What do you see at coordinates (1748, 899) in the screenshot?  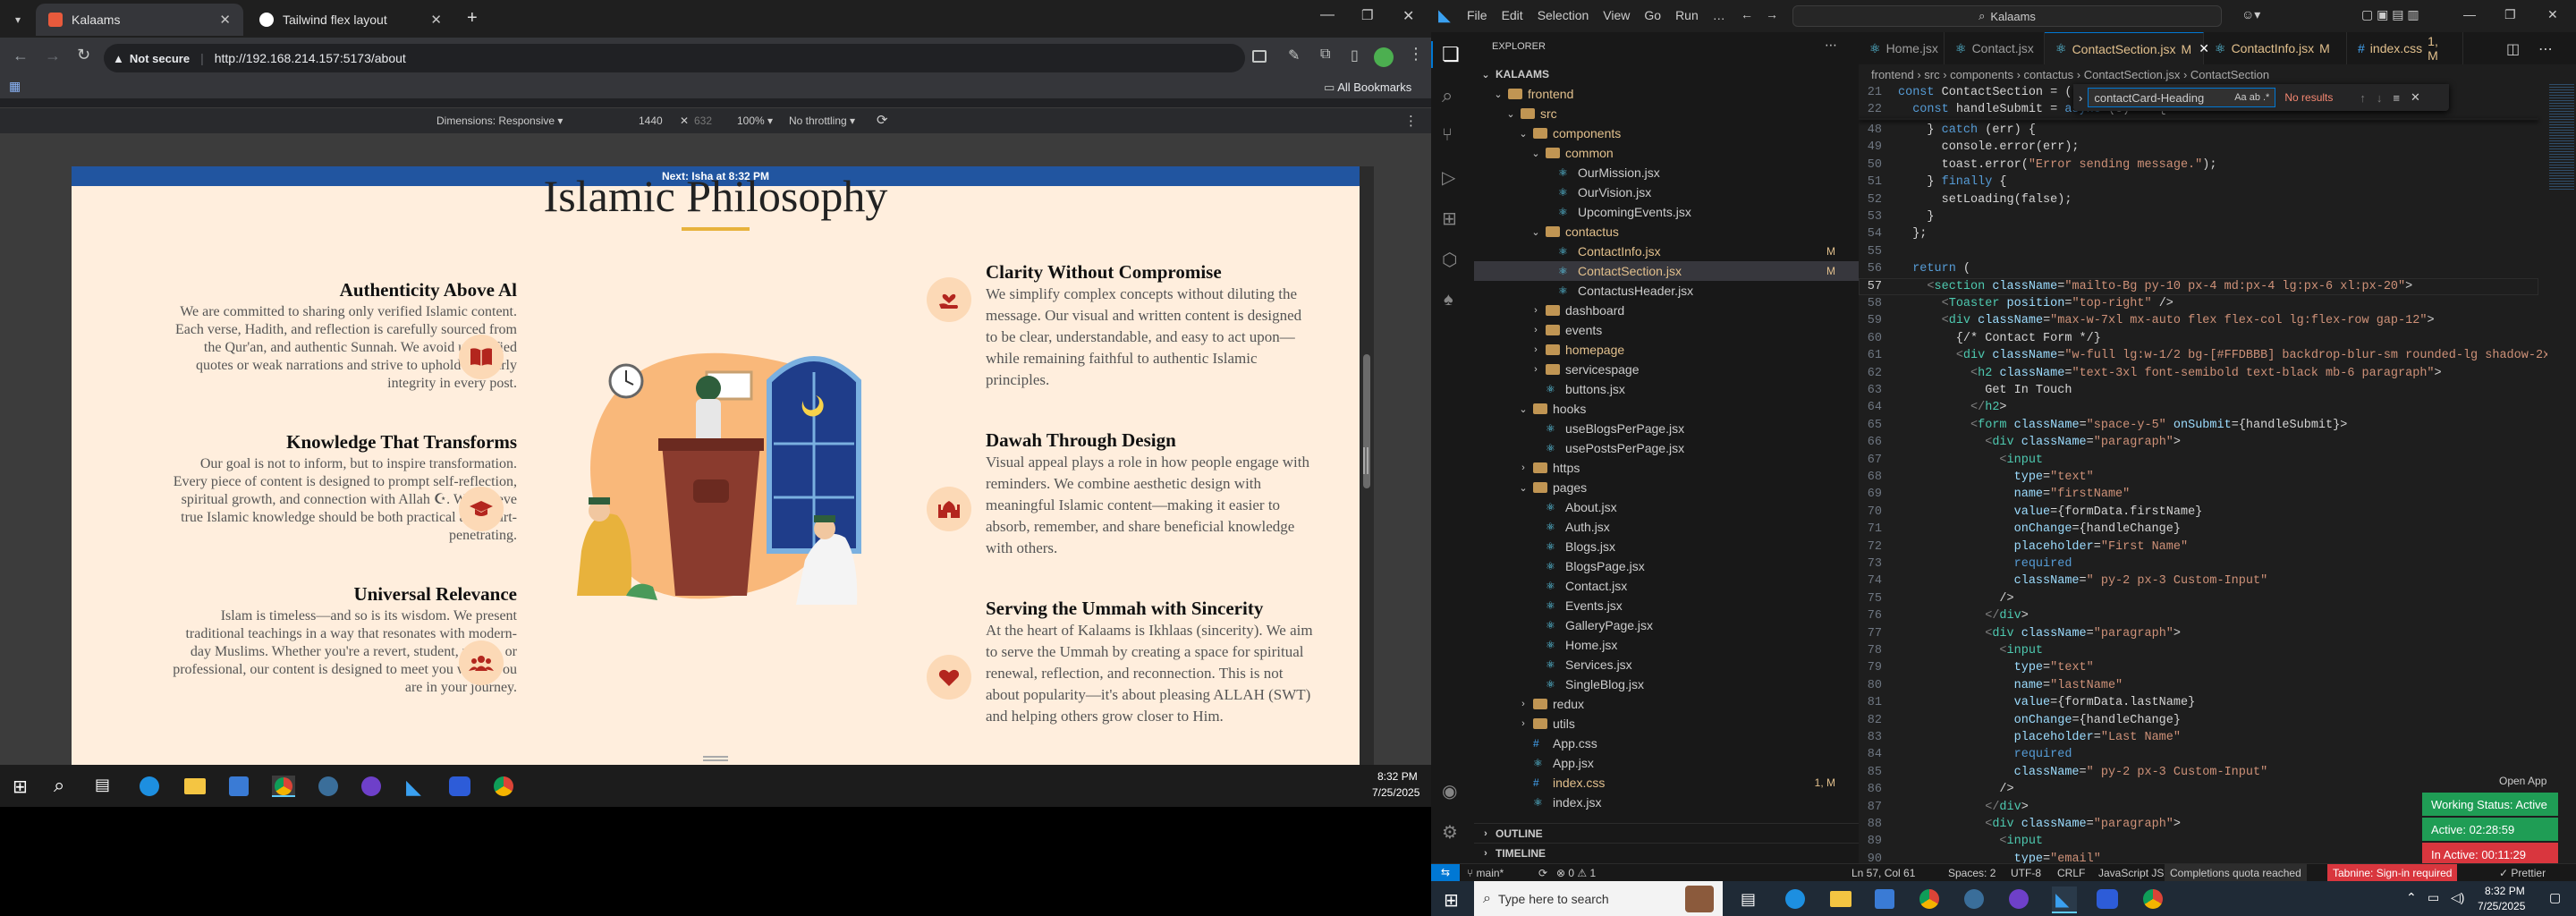 I see `task-view-icon: ▤` at bounding box center [1748, 899].